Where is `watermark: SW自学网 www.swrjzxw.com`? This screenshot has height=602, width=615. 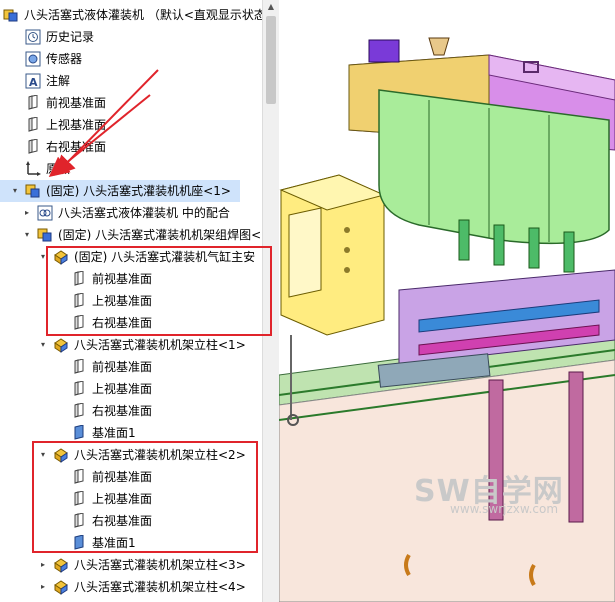
watermark: SW自学网 www.swrjzxw.com is located at coordinates (489, 491).